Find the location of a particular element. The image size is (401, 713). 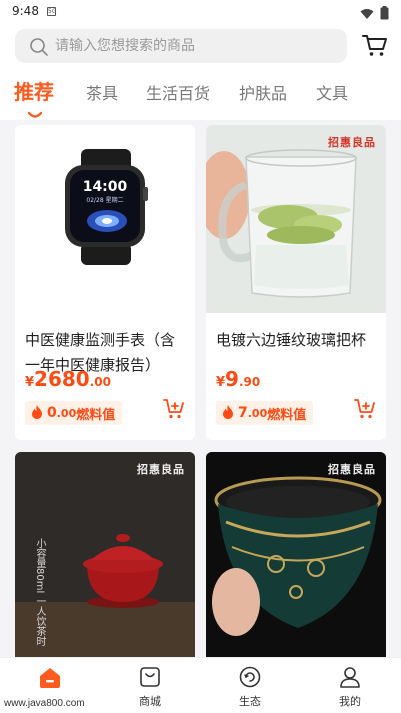

nav-label: 商城 is located at coordinates (150, 701).